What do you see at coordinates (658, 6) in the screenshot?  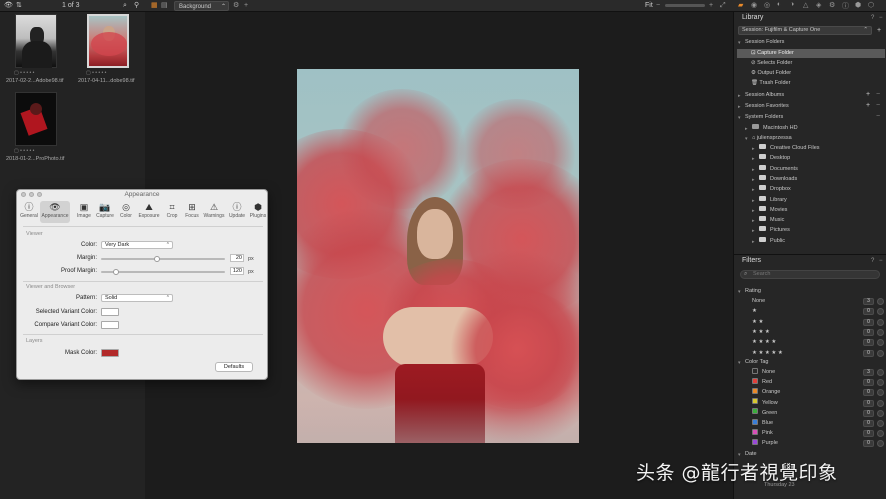 I see `zoom-out-icon: −` at bounding box center [658, 6].